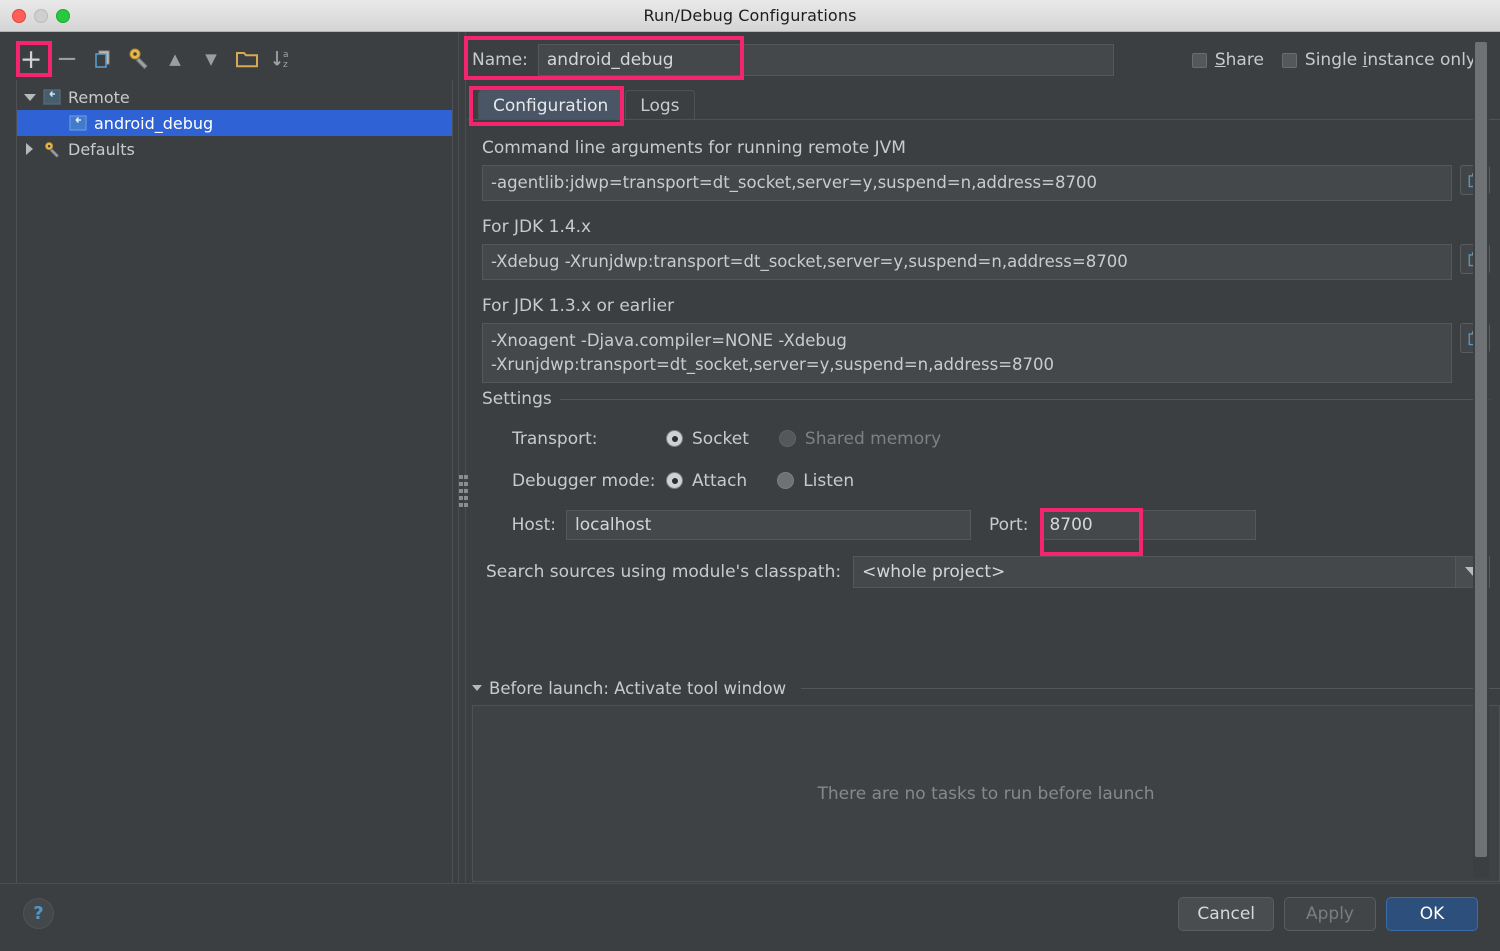  I want to click on search-sources-value: <whole project>, so click(934, 571).